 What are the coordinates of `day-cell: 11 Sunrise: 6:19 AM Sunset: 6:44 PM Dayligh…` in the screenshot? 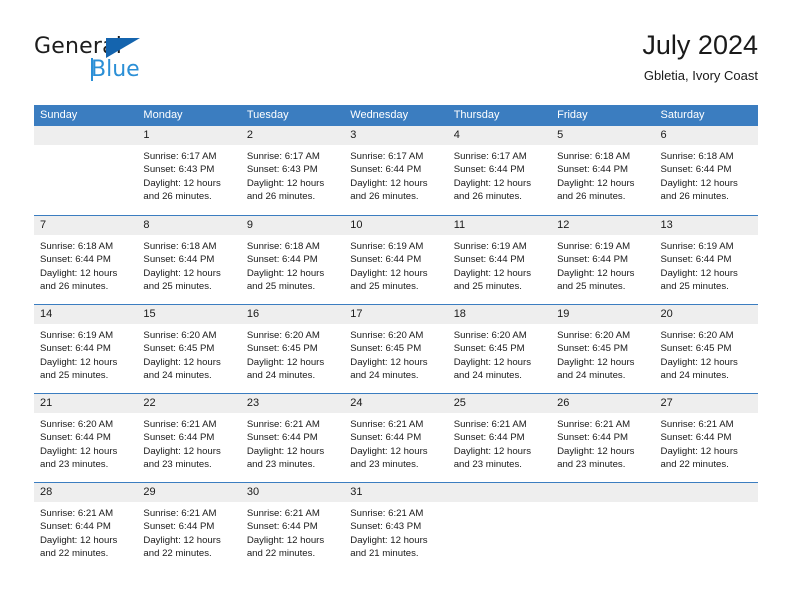 It's located at (499, 260).